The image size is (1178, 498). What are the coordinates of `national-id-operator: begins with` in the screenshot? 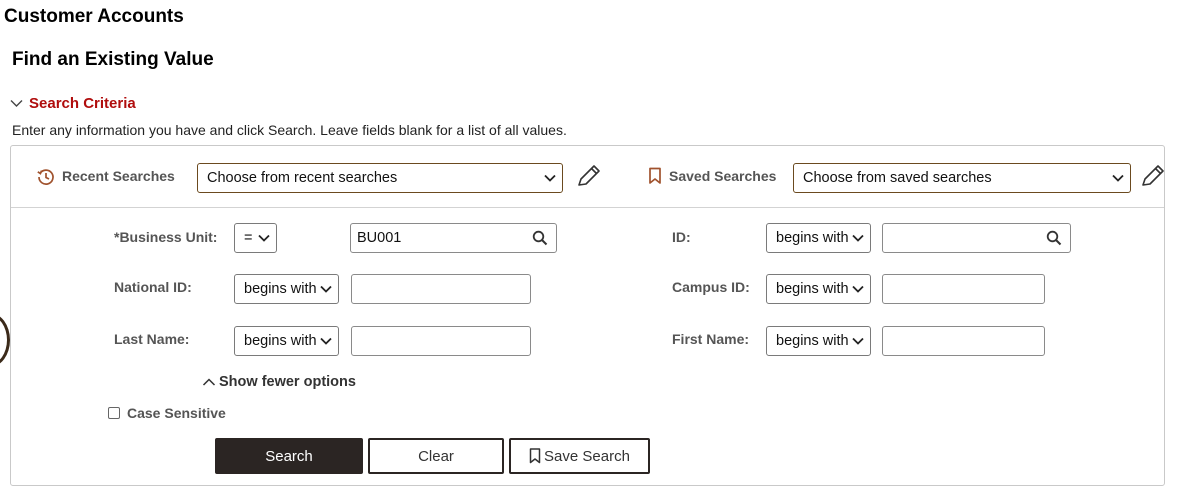 It's located at (286, 289).